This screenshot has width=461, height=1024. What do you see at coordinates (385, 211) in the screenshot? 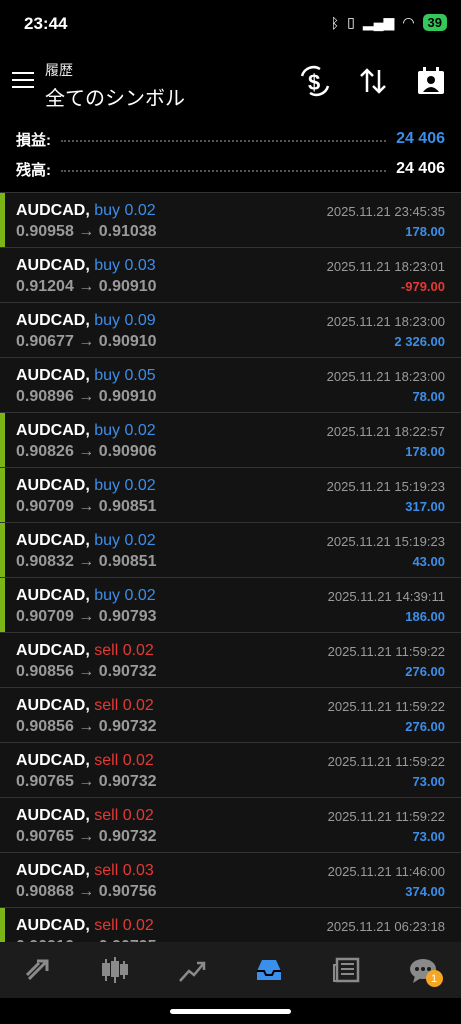
I see `deal-time: 2025.11.21 23:45:35` at bounding box center [385, 211].